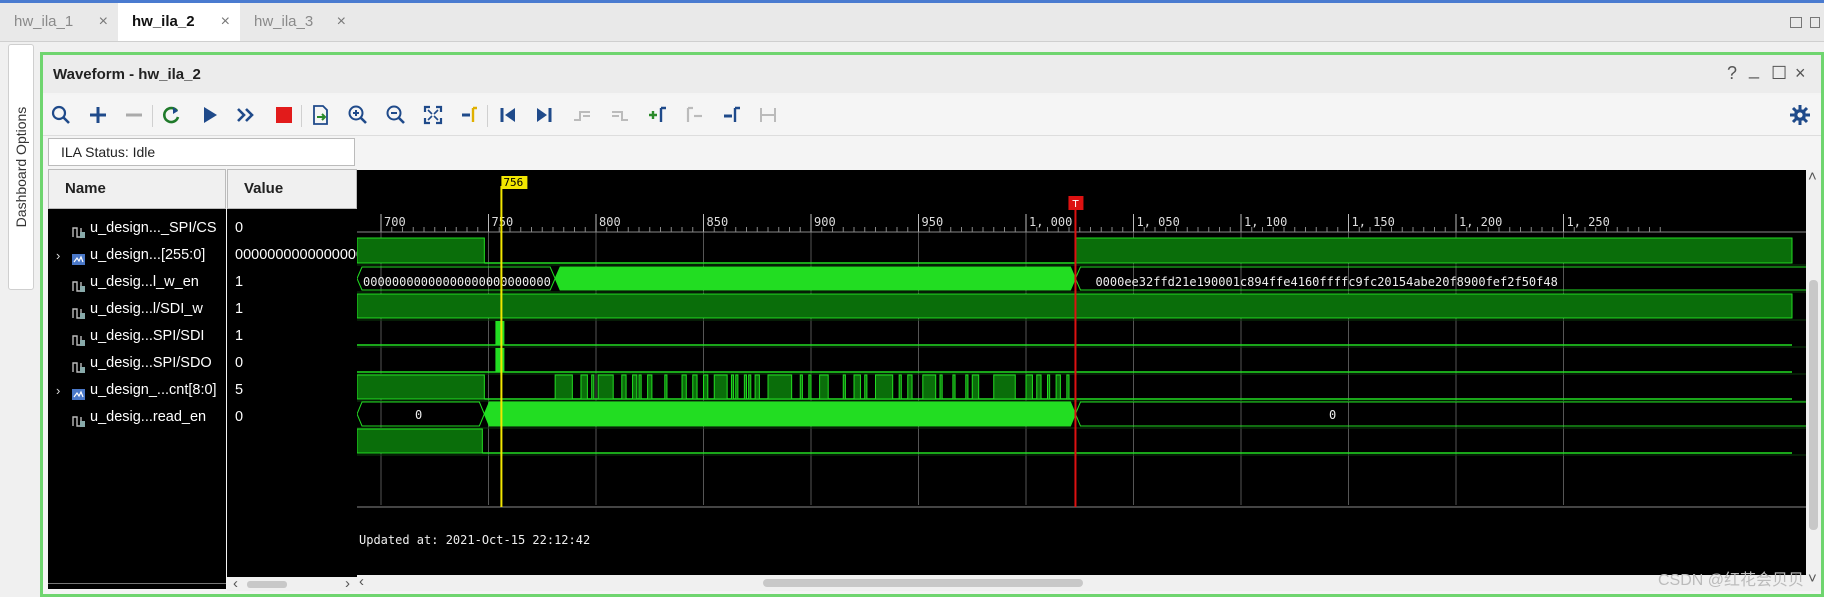 This screenshot has width=1824, height=597. Describe the element at coordinates (320, 115) in the screenshot. I see `export-icon` at that location.